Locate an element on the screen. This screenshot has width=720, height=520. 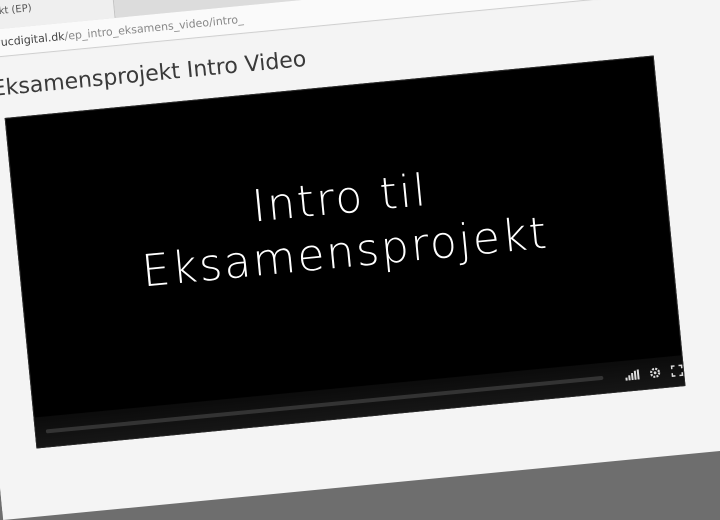
volume-icon is located at coordinates (631, 375).